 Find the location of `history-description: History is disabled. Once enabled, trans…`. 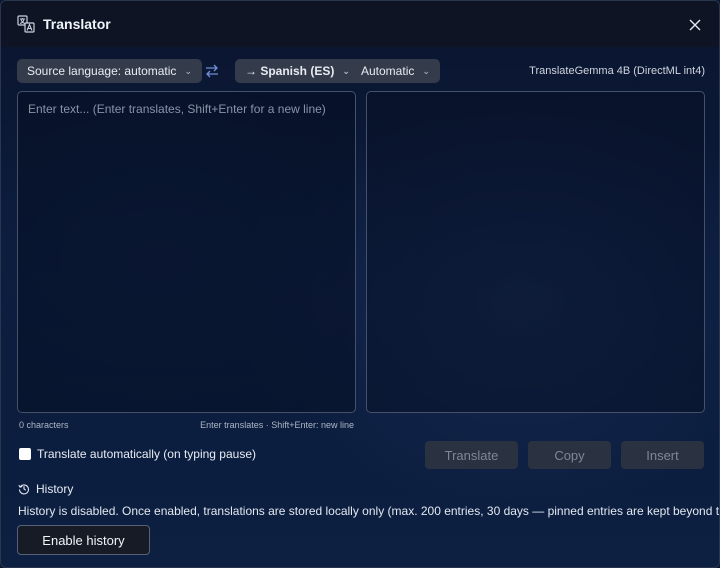

history-description: History is disabled. Once enabled, trans… is located at coordinates (369, 511).